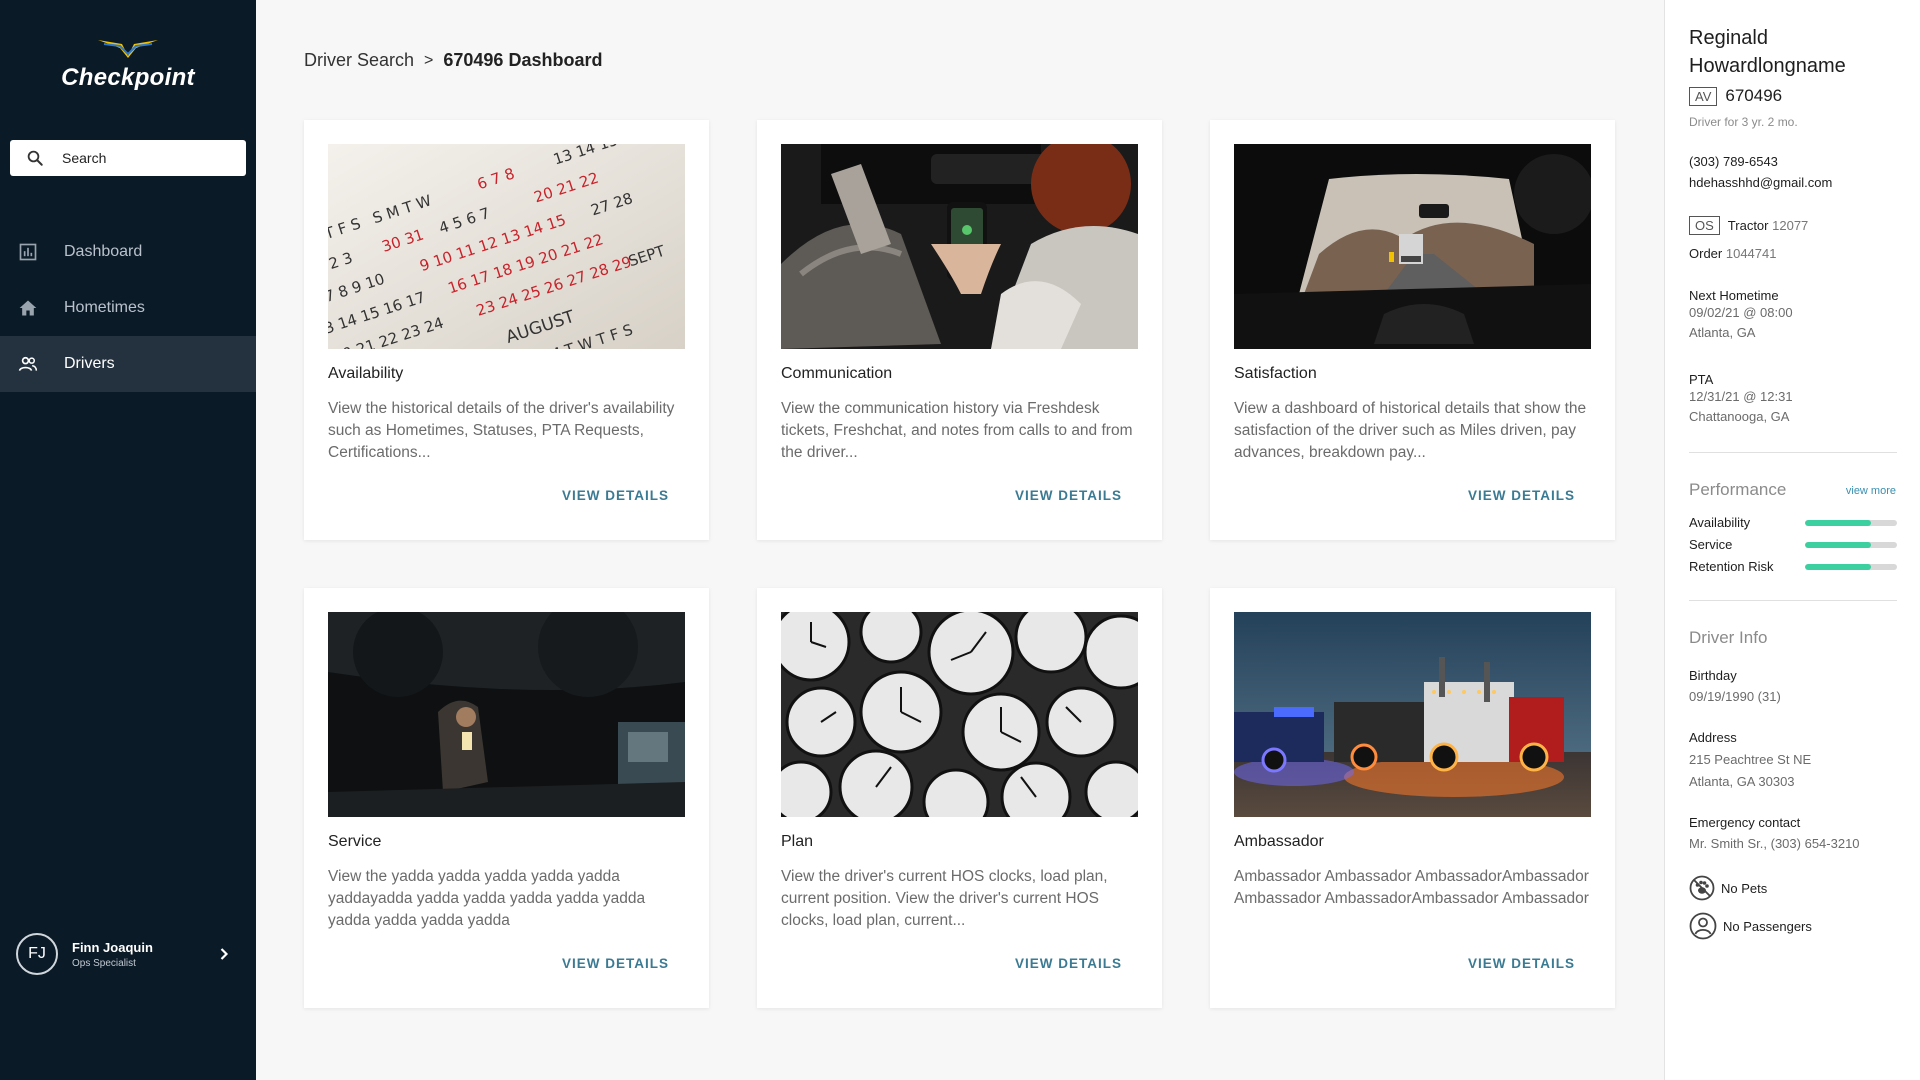 This screenshot has width=1920, height=1080. I want to click on no-pets-icon, so click(1702, 888).